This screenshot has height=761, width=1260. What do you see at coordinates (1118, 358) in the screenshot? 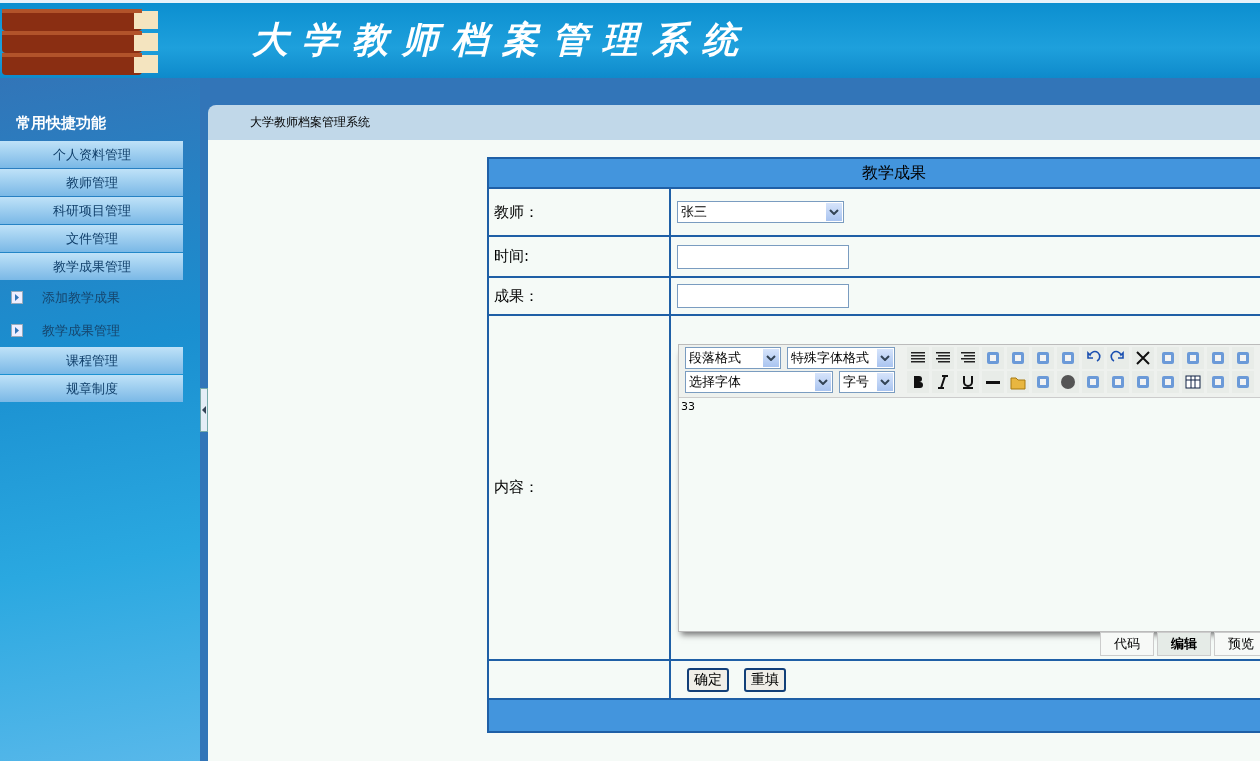
I see `redo-icon` at bounding box center [1118, 358].